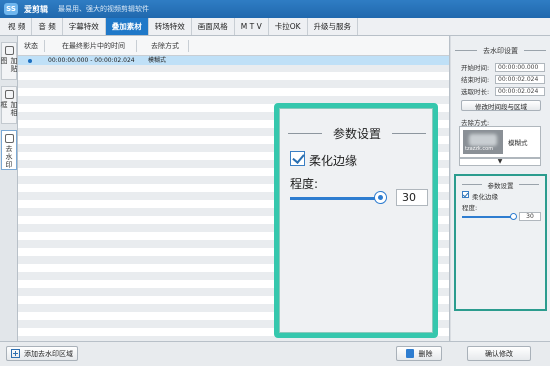  I want to click on start-time-field: 00:00:00.000, so click(520, 67).